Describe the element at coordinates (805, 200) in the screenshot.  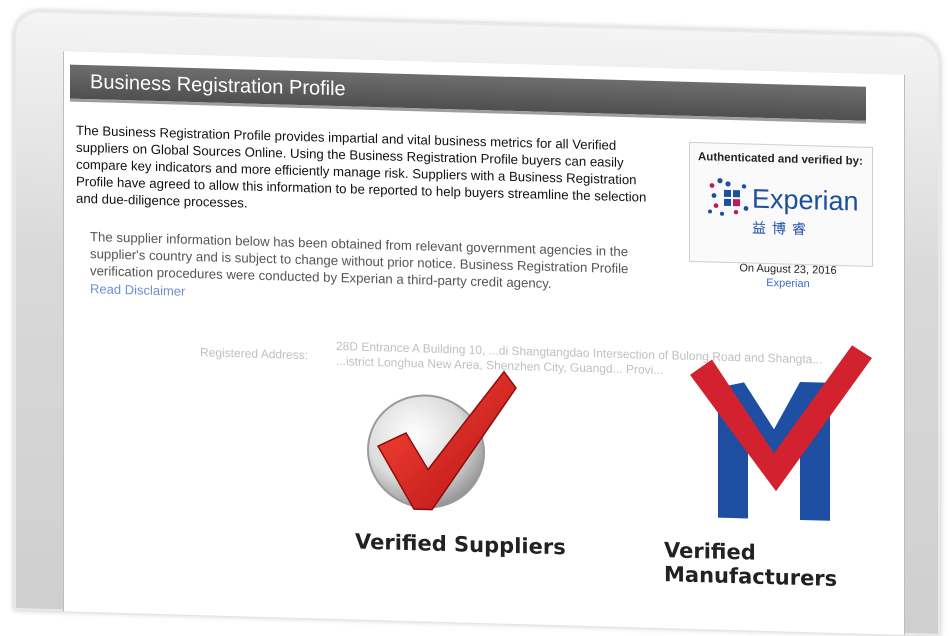
I see `experian-brand-text: Experian` at that location.